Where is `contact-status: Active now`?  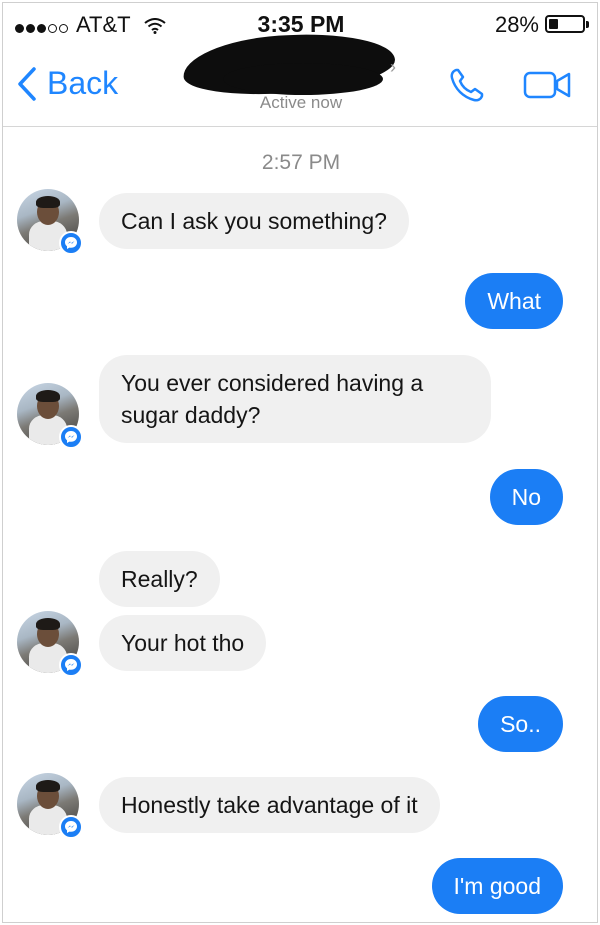
contact-status: Active now is located at coordinates (301, 102).